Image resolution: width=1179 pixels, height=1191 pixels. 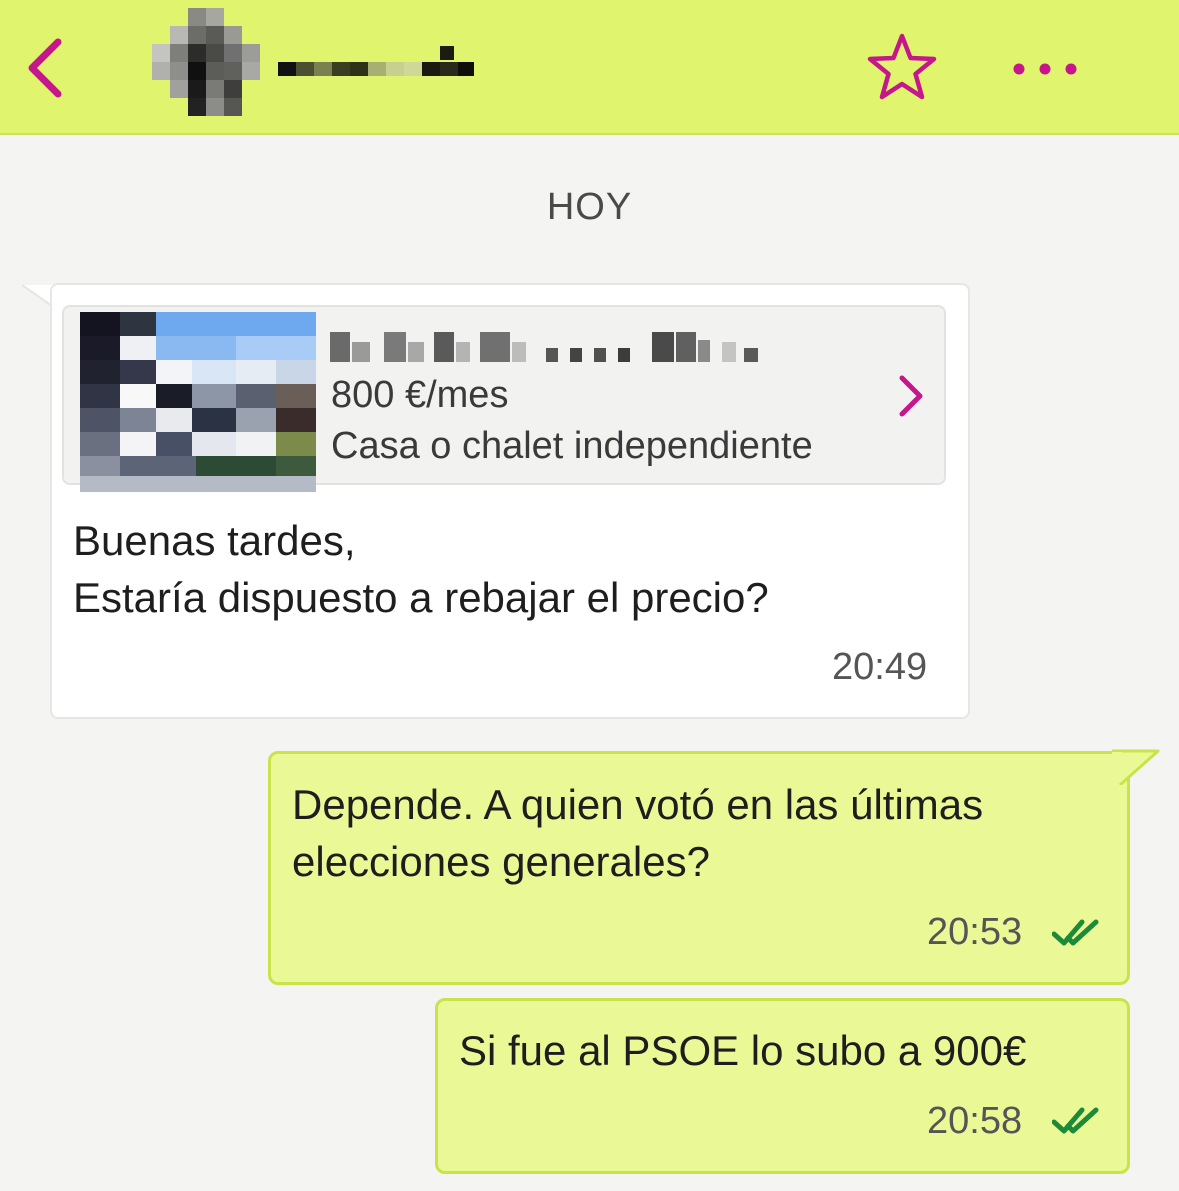 I want to click on outgoing-message-line: elecciones generales?, so click(x=501, y=861).